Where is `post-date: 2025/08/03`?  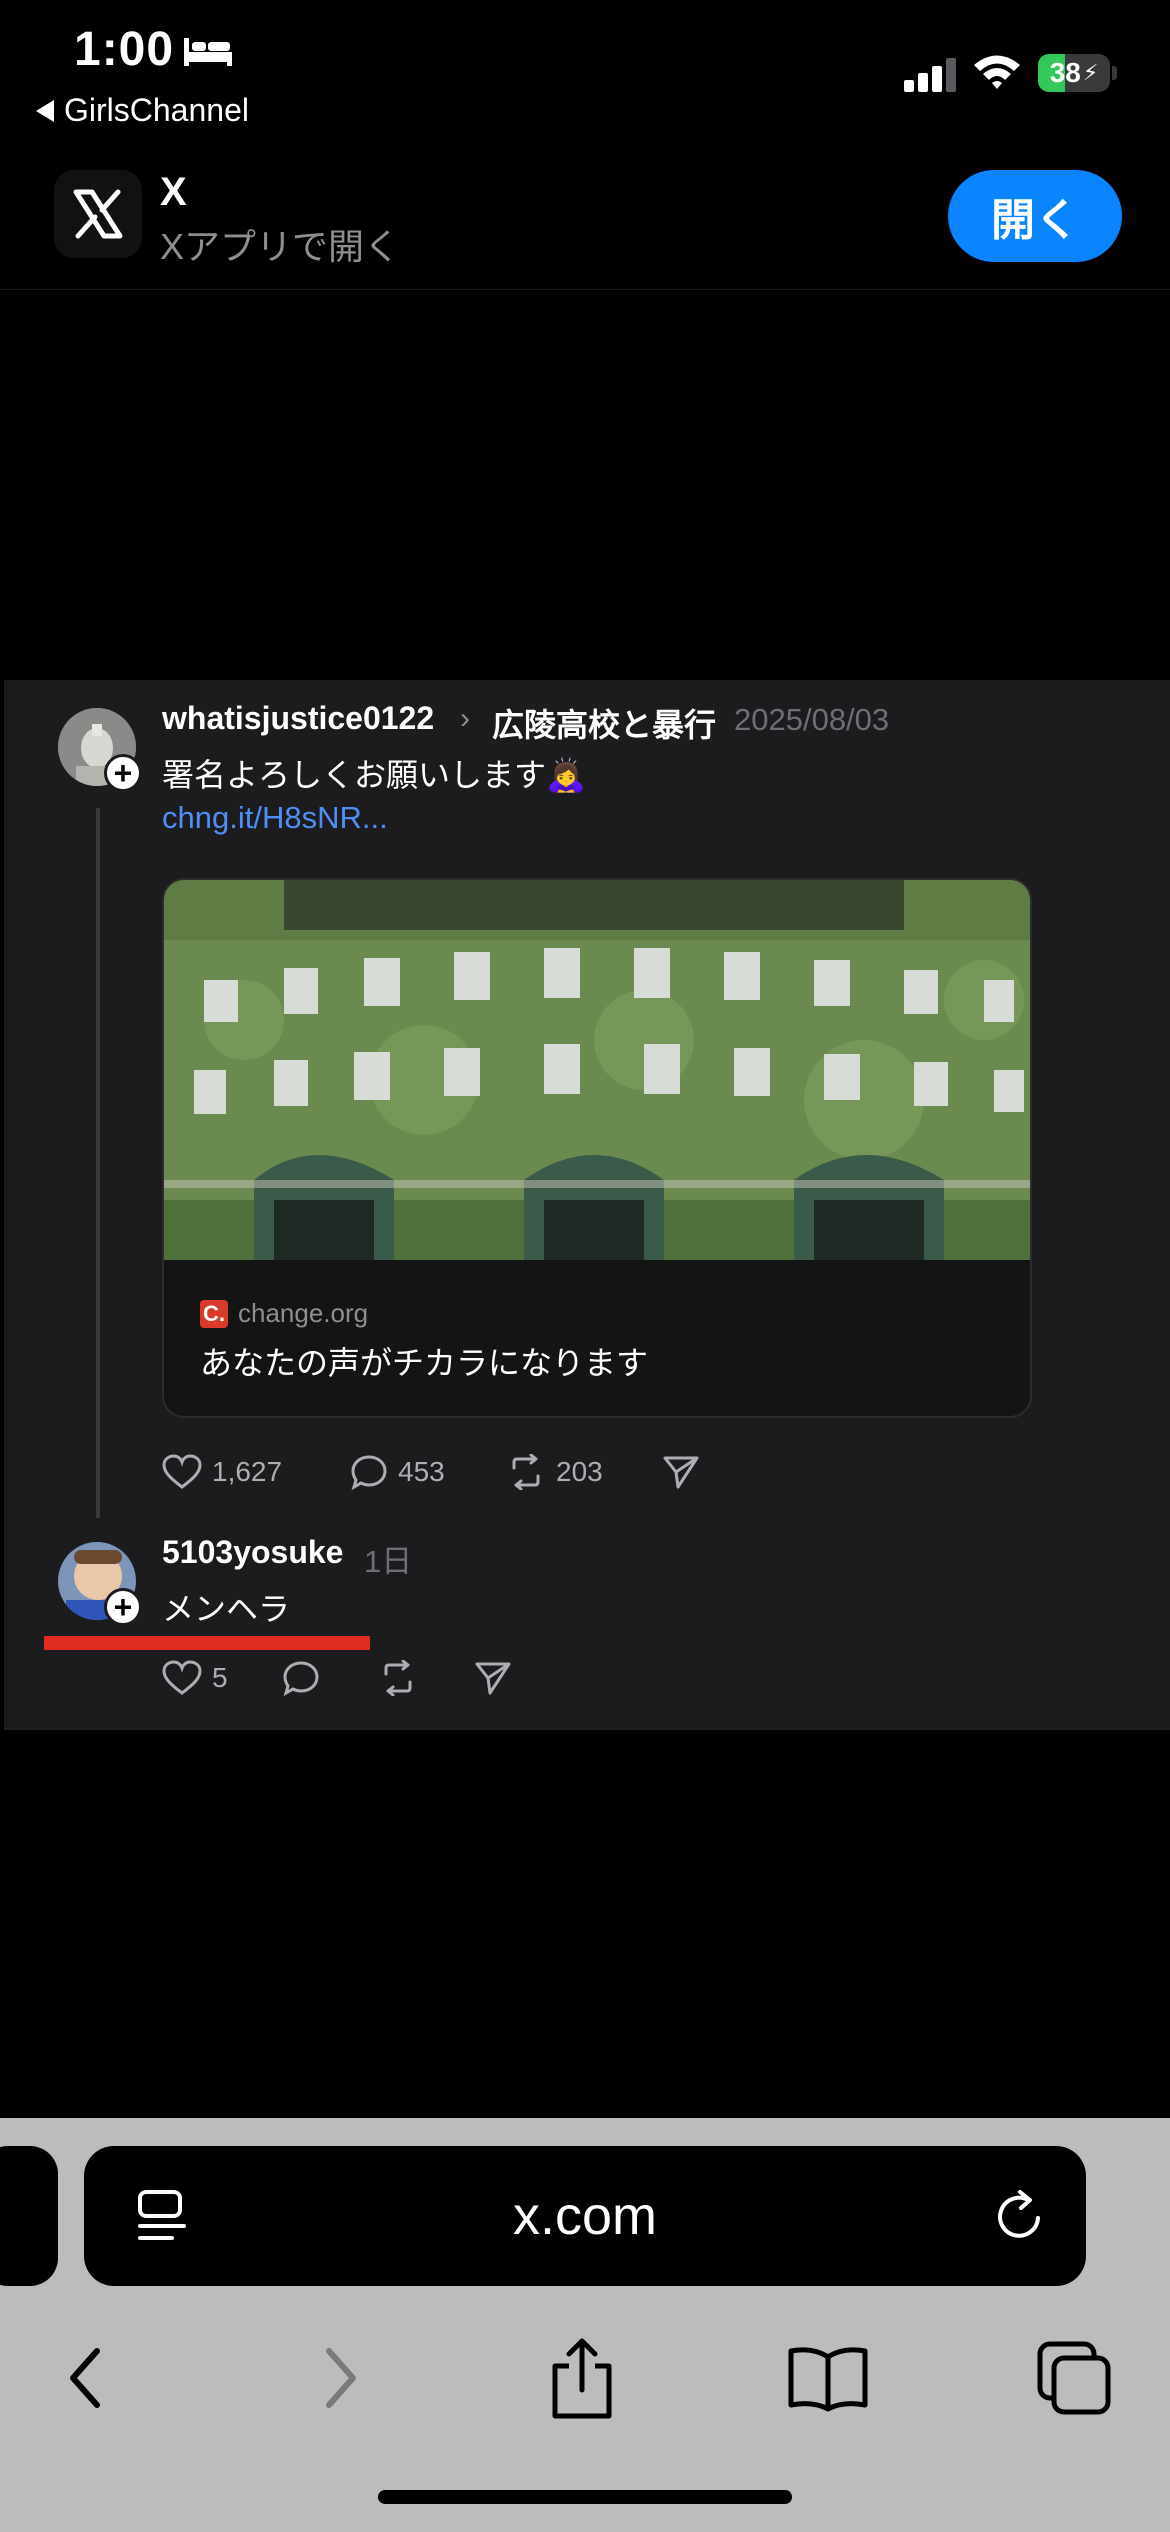
post-date: 2025/08/03 is located at coordinates (811, 720).